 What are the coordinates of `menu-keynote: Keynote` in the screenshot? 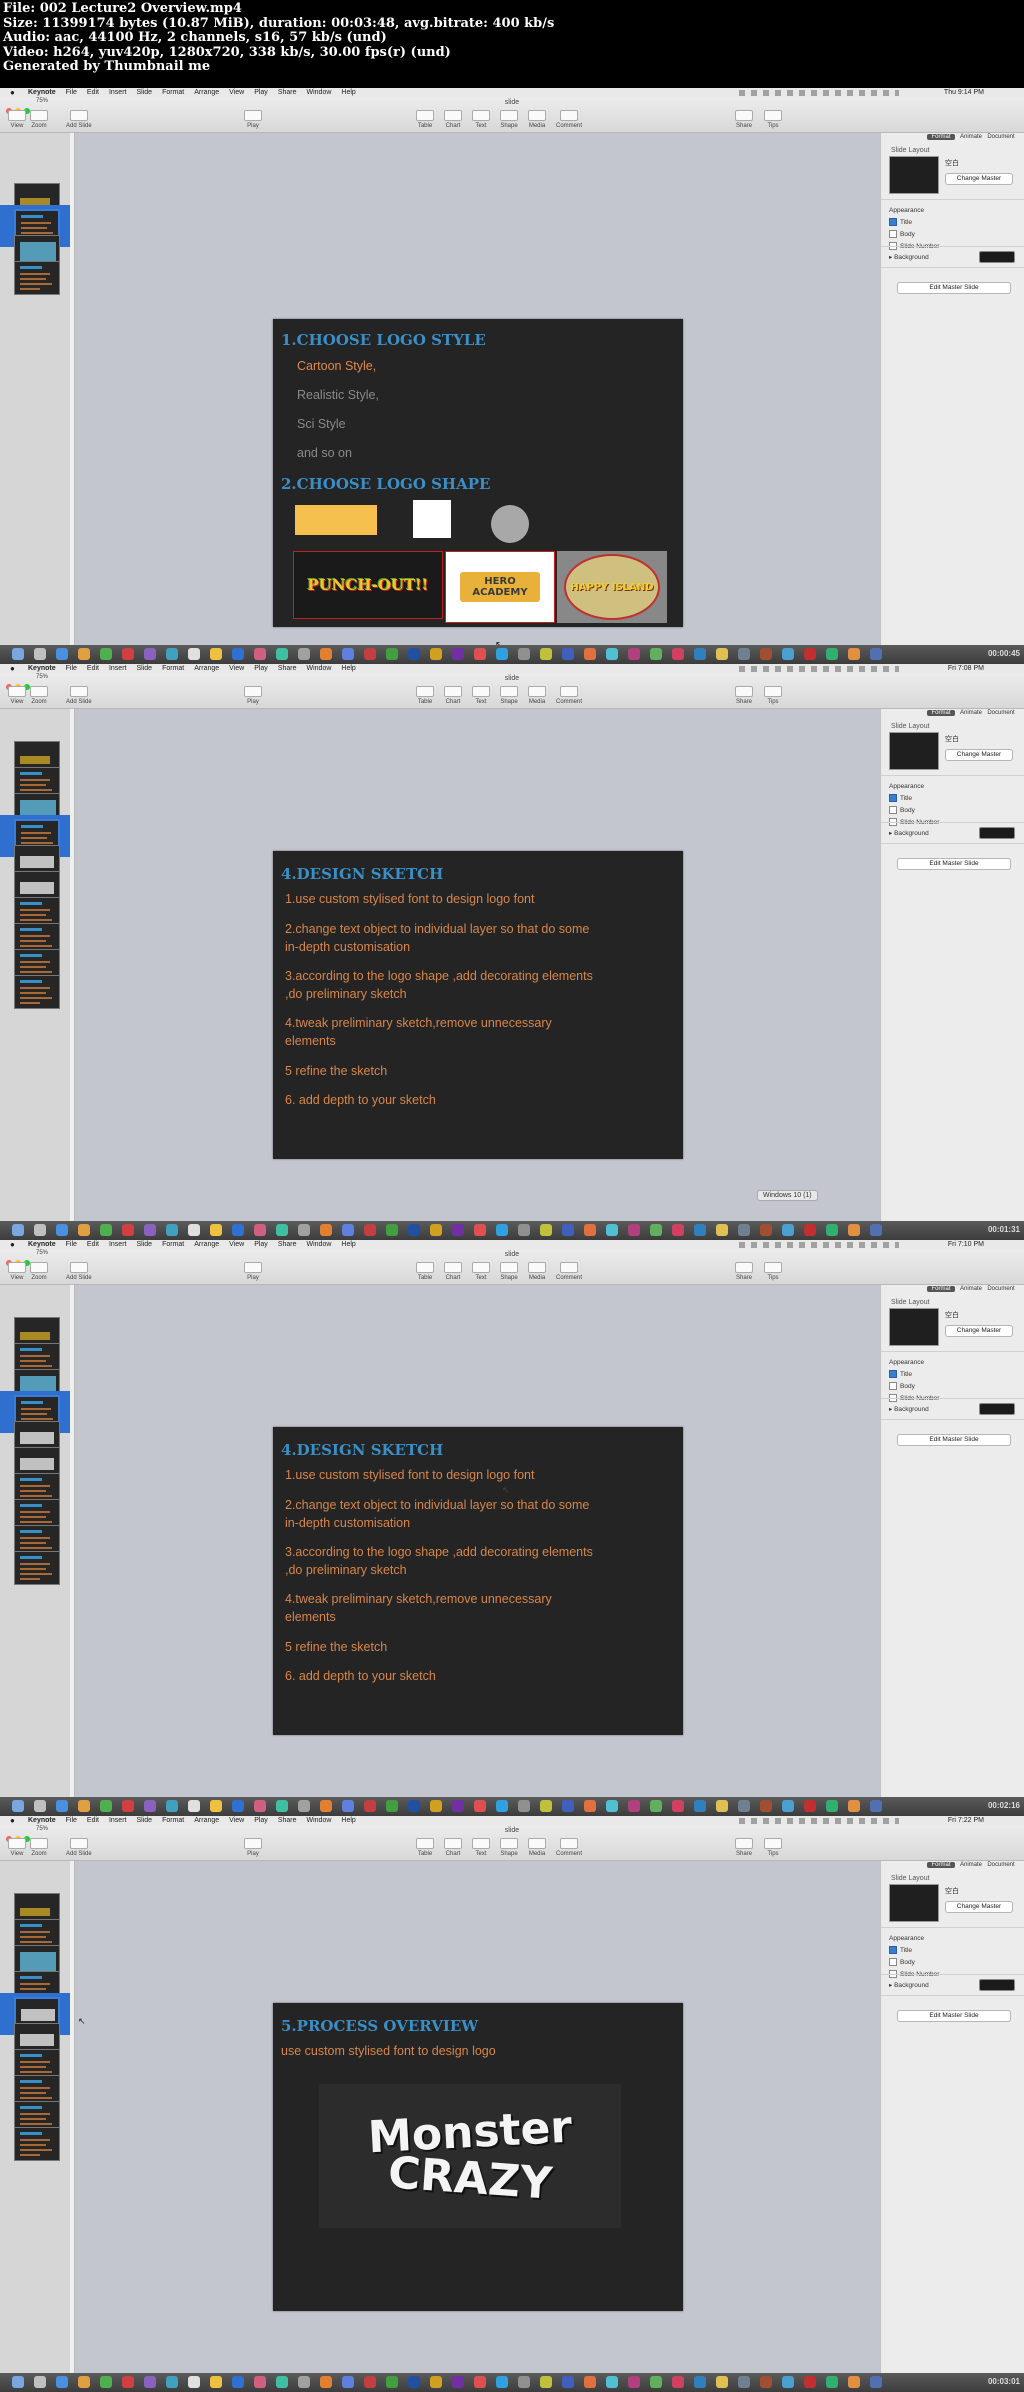 It's located at (42, 1244).